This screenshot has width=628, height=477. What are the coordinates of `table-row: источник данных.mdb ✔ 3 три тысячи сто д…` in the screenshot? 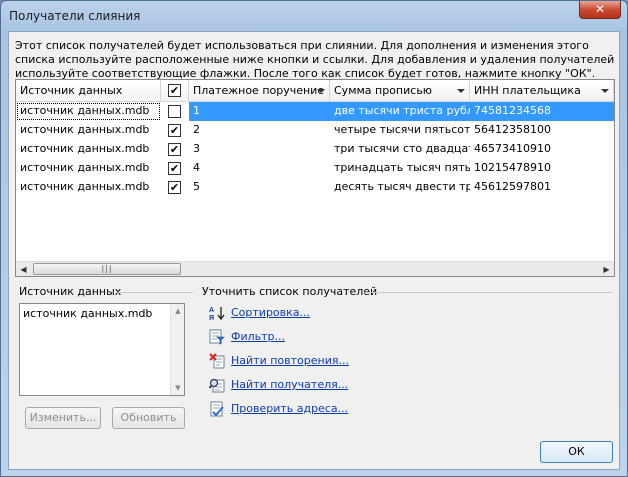 It's located at (315, 149).